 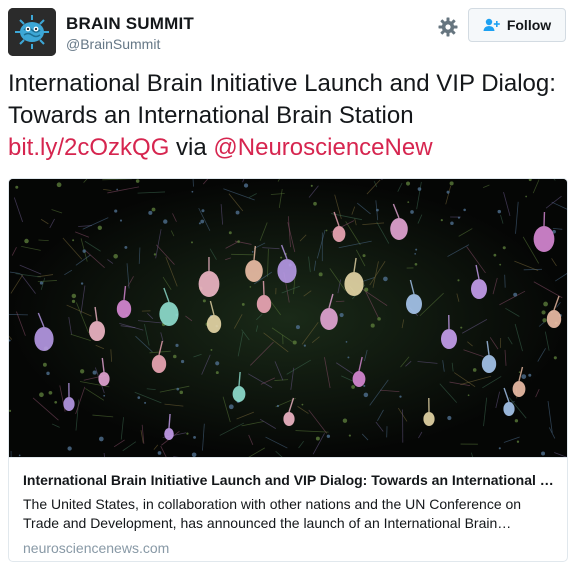 What do you see at coordinates (191, 147) in the screenshot?
I see `via-text: via` at bounding box center [191, 147].